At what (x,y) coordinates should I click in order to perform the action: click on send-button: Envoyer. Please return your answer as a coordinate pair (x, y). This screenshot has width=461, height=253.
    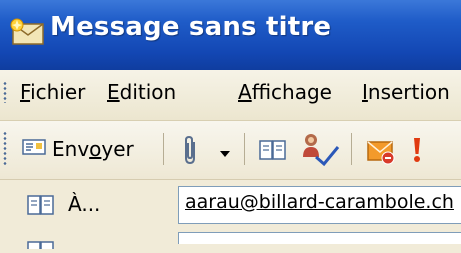
    Looking at the image, I should click on (87, 149).